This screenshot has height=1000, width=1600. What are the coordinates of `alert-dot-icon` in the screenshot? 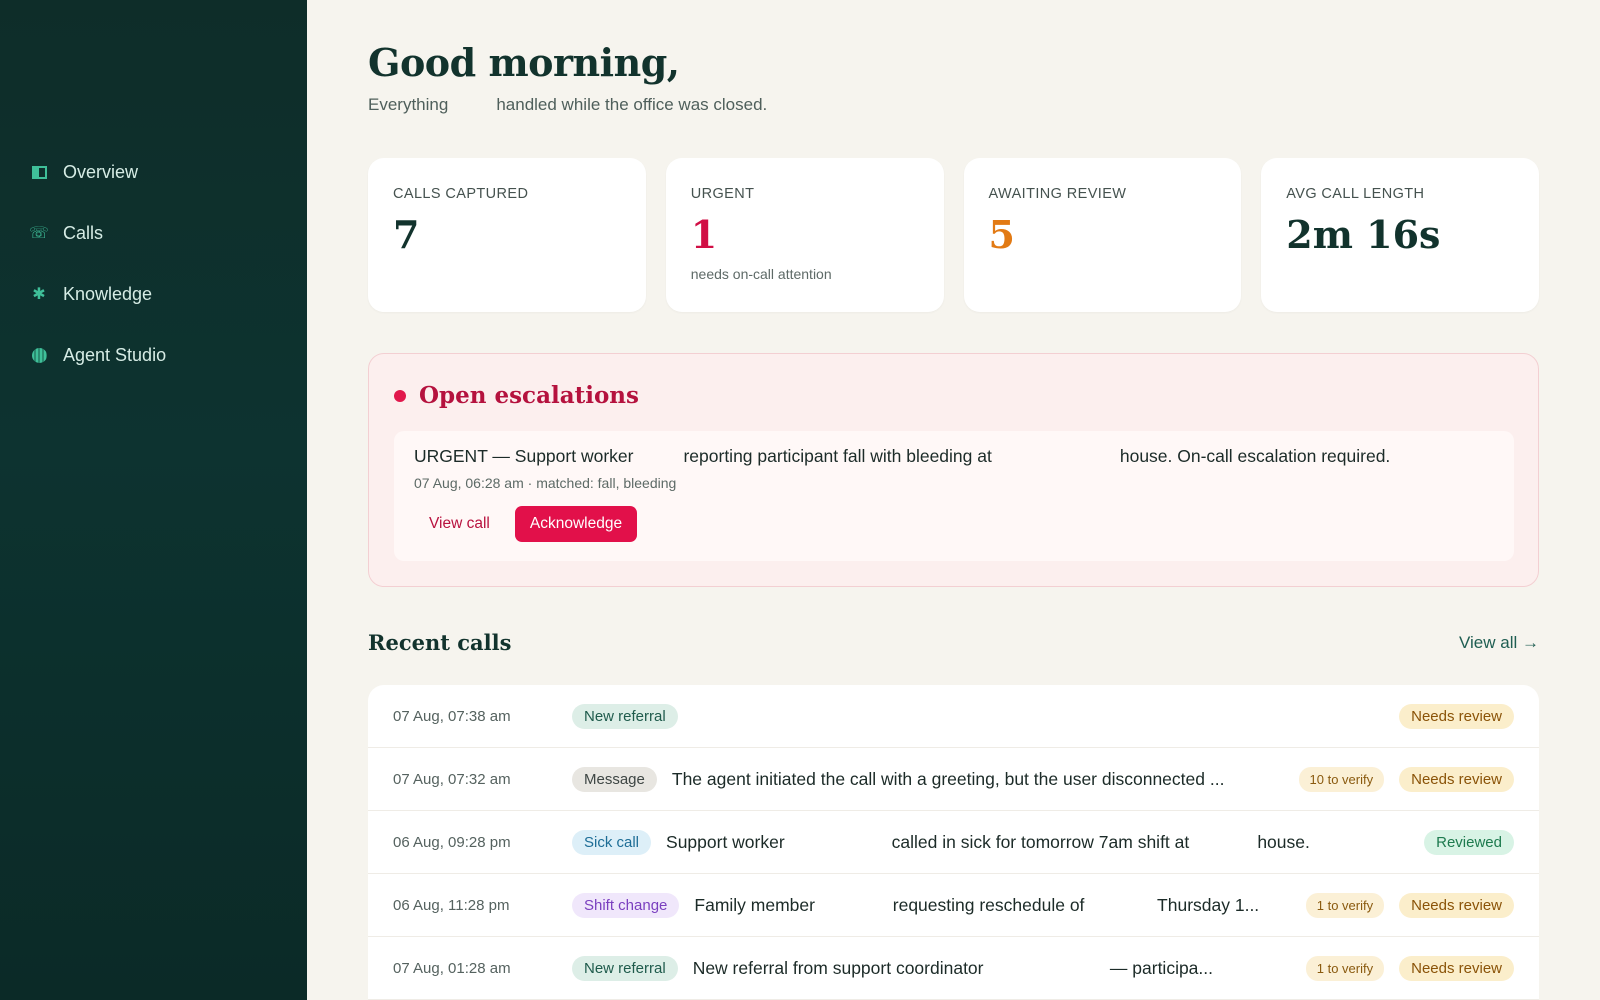 It's located at (400, 395).